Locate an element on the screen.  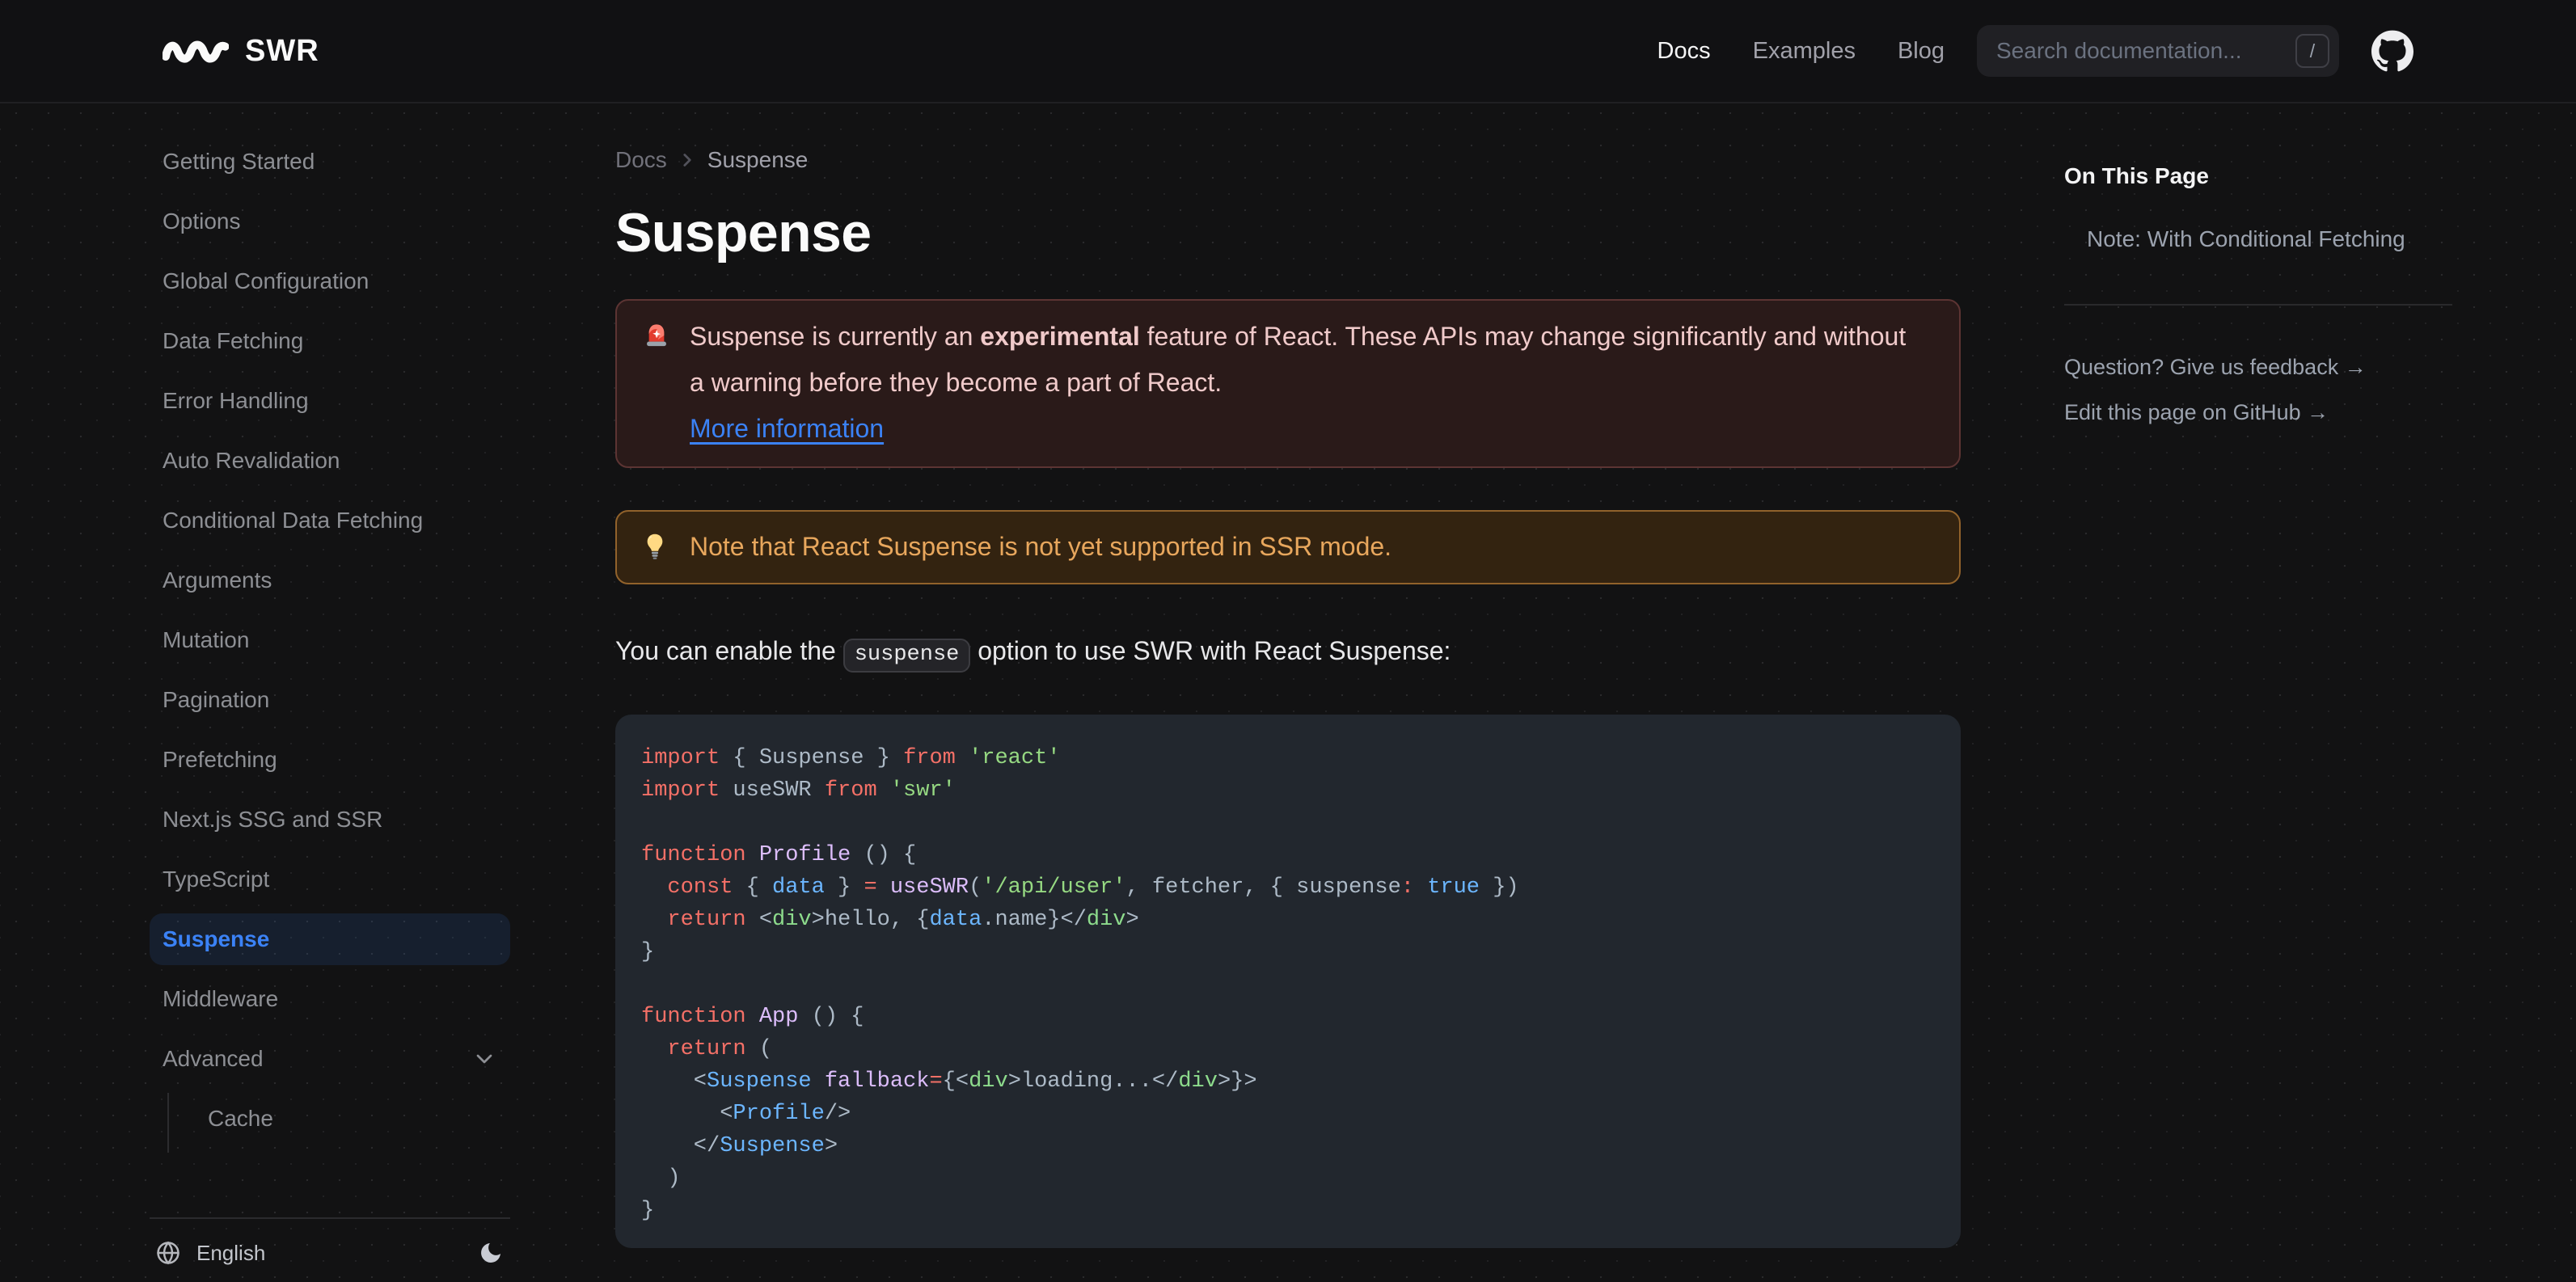
sidebar-item-mutation: Mutation is located at coordinates (330, 640).